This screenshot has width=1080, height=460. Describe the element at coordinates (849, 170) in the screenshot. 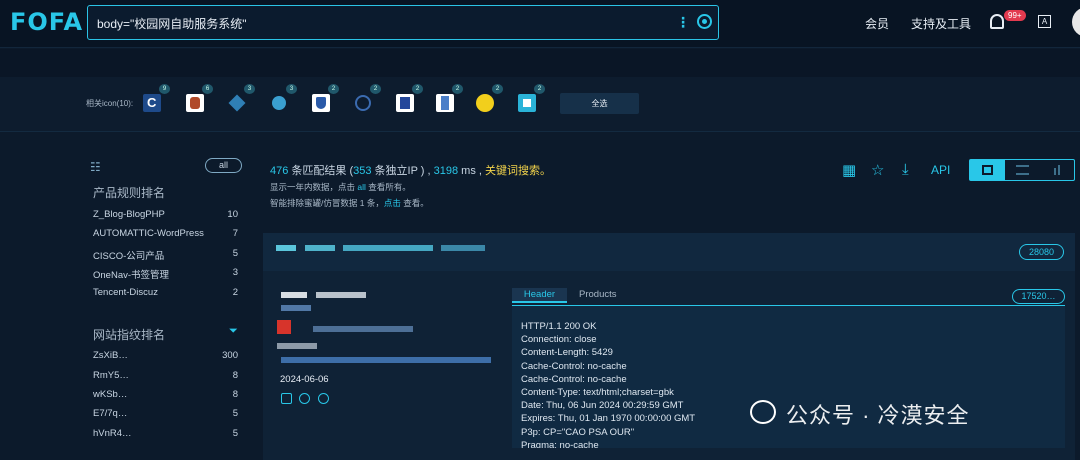

I see `compare-icon: ▦` at that location.